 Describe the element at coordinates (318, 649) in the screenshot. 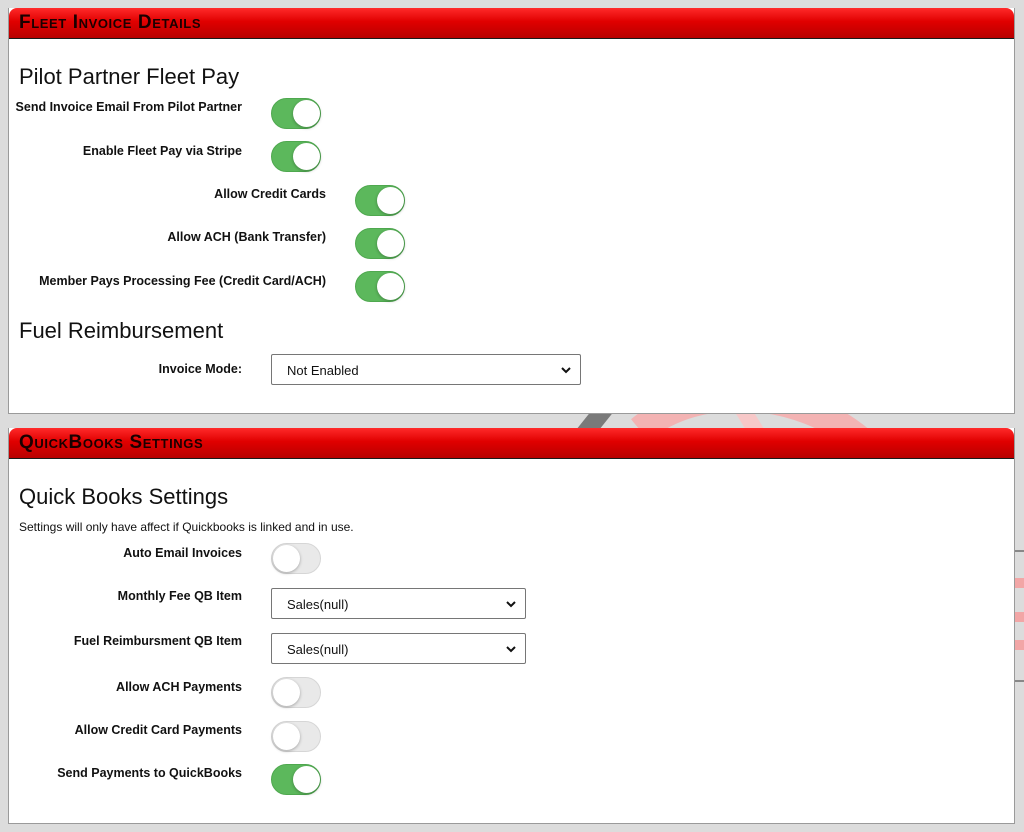

I see `fuel-reimbursment-qb-item-value: Sales(null)` at that location.